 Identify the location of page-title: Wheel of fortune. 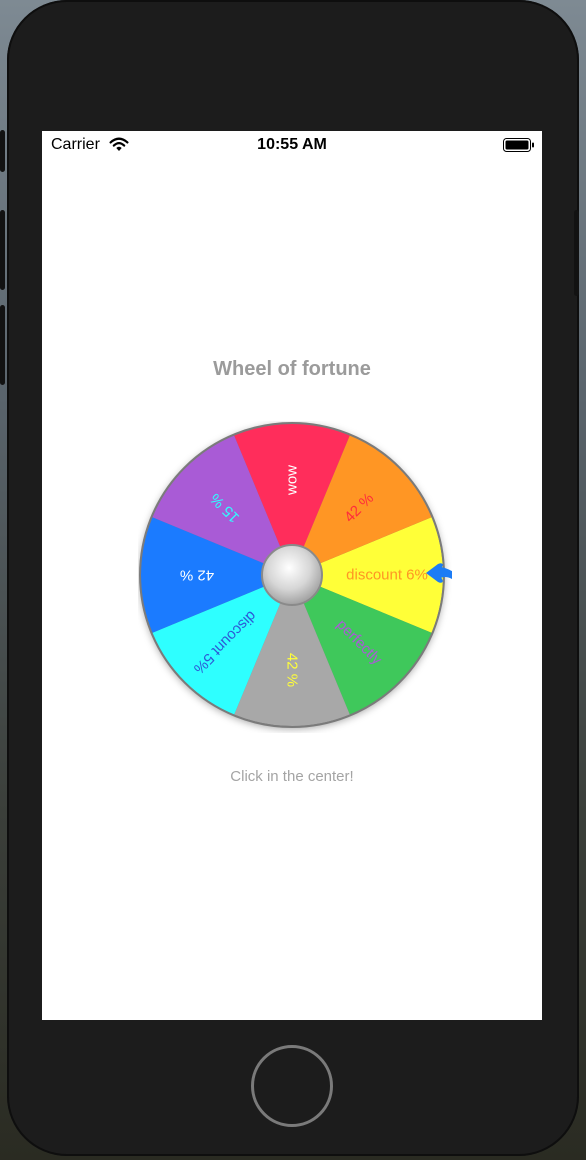
(292, 369).